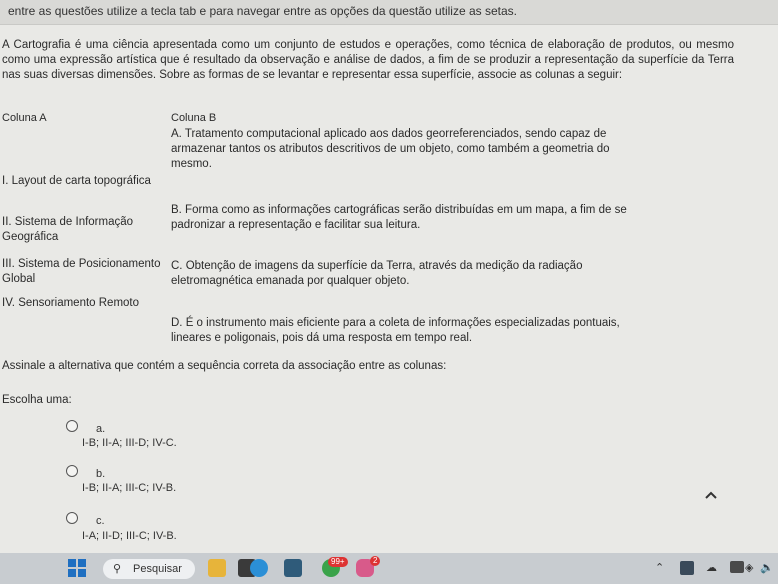 Image resolution: width=778 pixels, height=584 pixels. I want to click on taskbar-search: ⚲ Pesquisar, so click(149, 569).